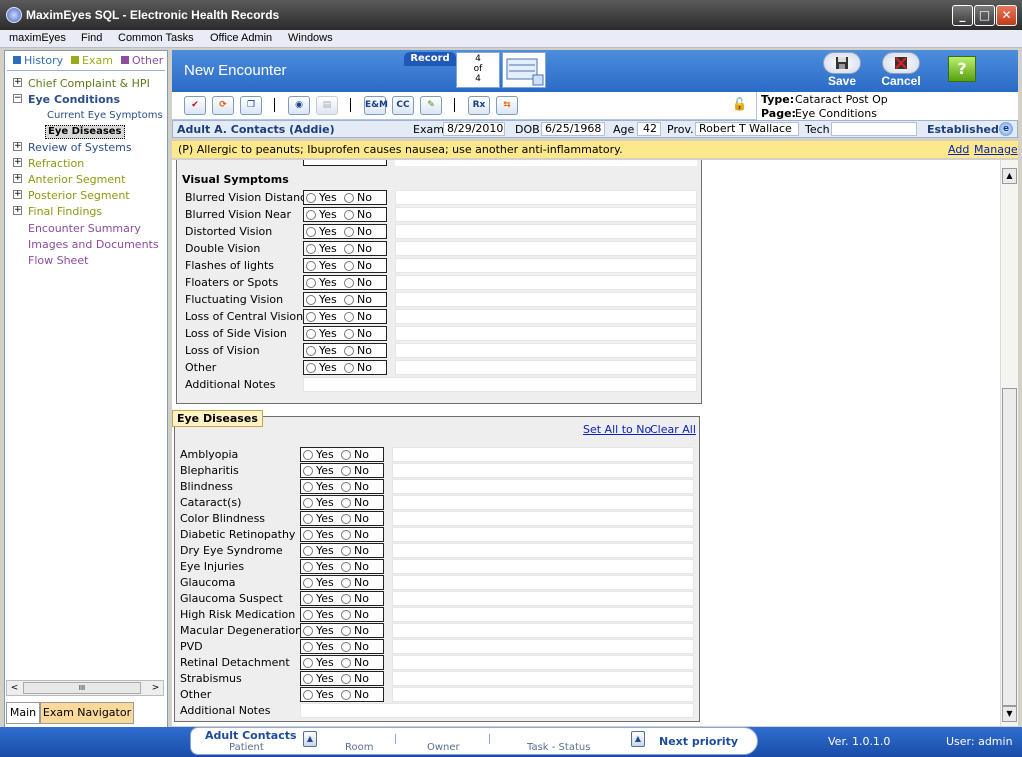 The height and width of the screenshot is (757, 1022). What do you see at coordinates (43, 60) in the screenshot?
I see `legend-history: History` at bounding box center [43, 60].